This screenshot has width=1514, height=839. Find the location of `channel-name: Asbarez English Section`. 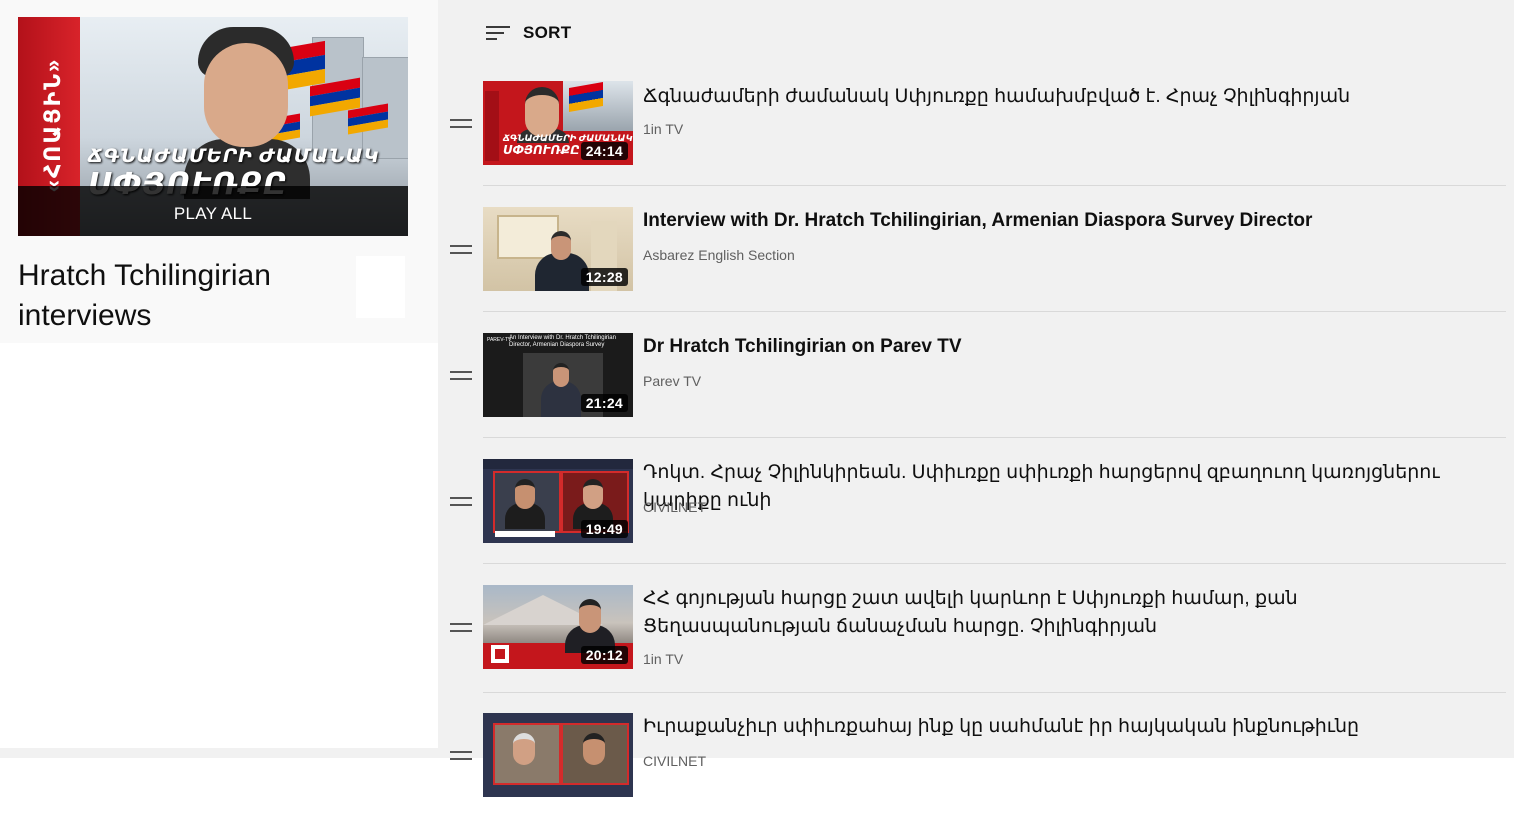

channel-name: Asbarez English Section is located at coordinates (719, 255).